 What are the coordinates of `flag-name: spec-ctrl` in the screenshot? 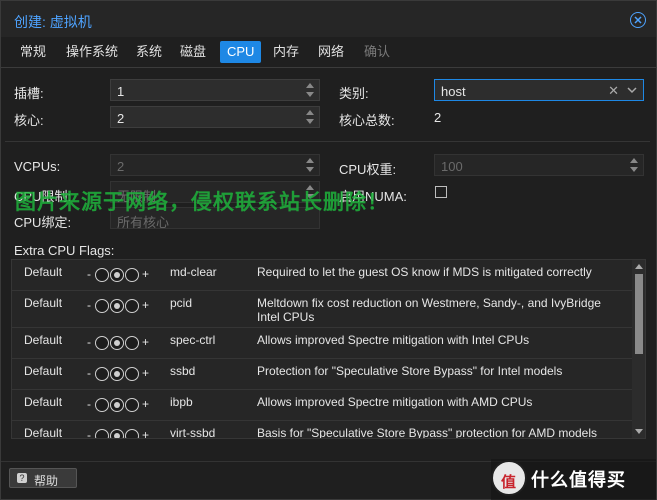 It's located at (193, 340).